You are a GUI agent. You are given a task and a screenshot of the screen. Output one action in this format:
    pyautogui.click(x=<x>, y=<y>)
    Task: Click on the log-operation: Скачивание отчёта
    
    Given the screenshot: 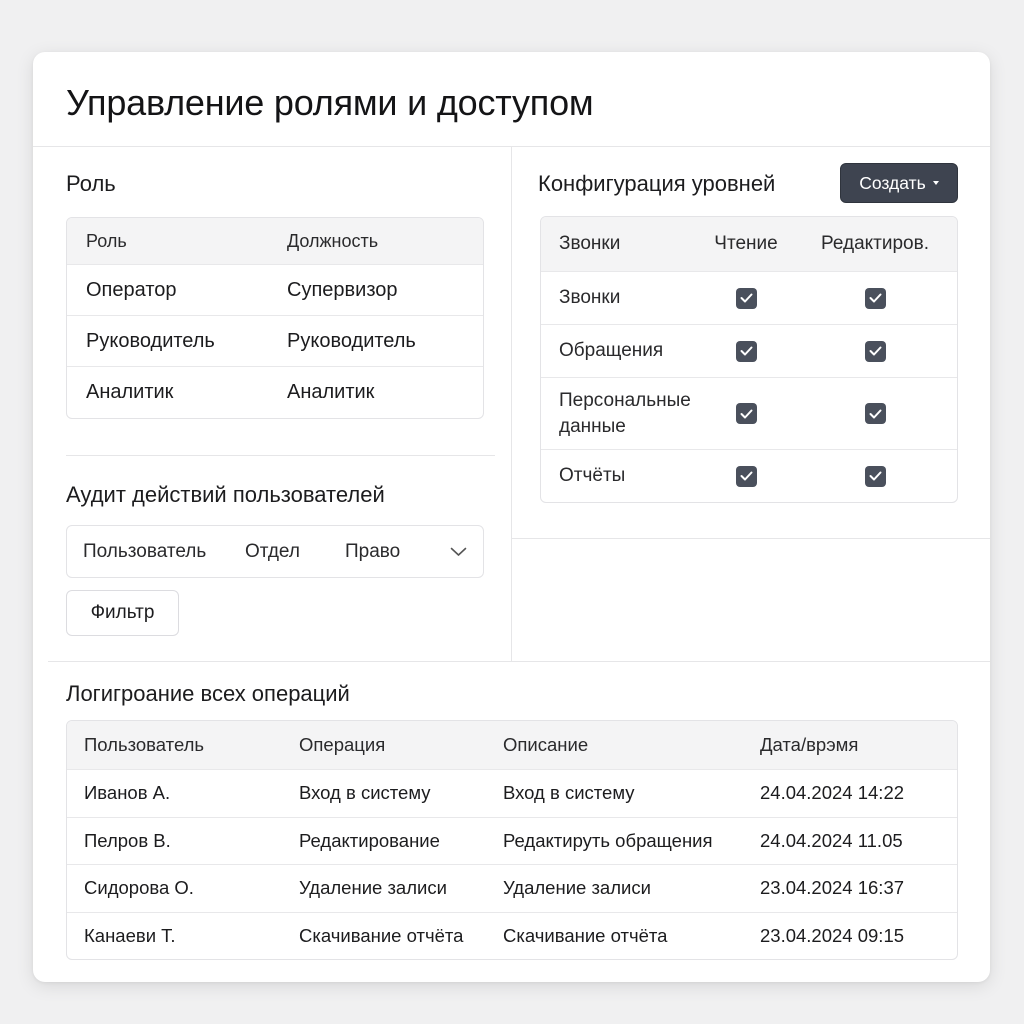 What is the action you would take?
    pyautogui.click(x=381, y=935)
    